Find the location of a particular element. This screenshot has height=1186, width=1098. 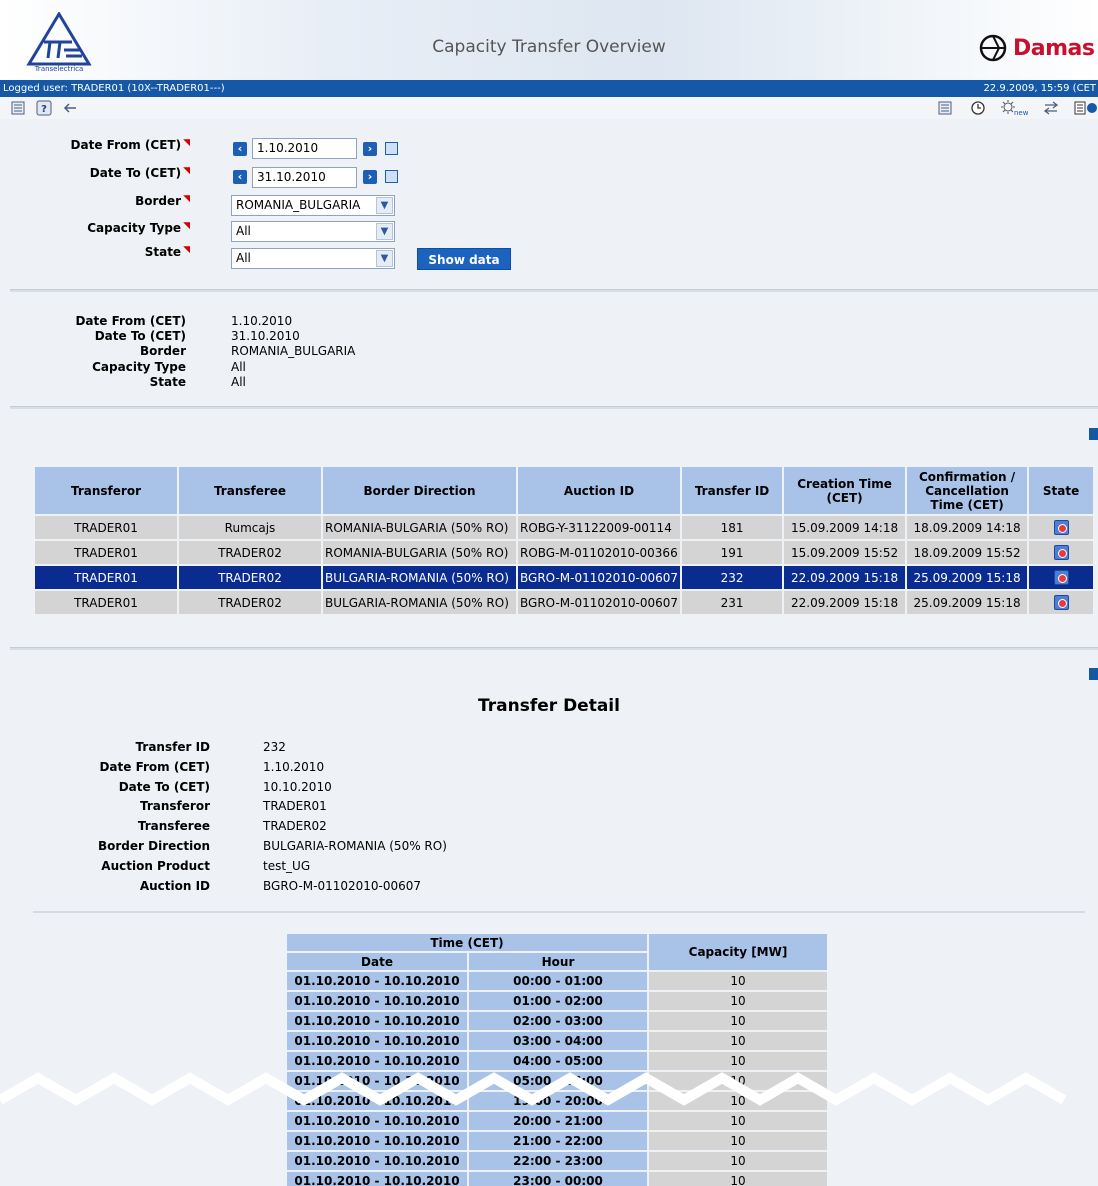

table-cell-auction: BGRO-M-01102010-00607 is located at coordinates (599, 602).